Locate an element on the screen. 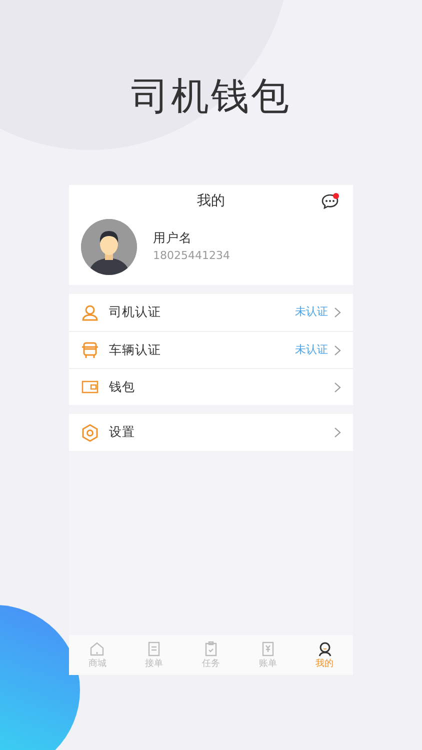 Image resolution: width=422 pixels, height=750 pixels. menu-item: 车辆认证 is located at coordinates (202, 350).